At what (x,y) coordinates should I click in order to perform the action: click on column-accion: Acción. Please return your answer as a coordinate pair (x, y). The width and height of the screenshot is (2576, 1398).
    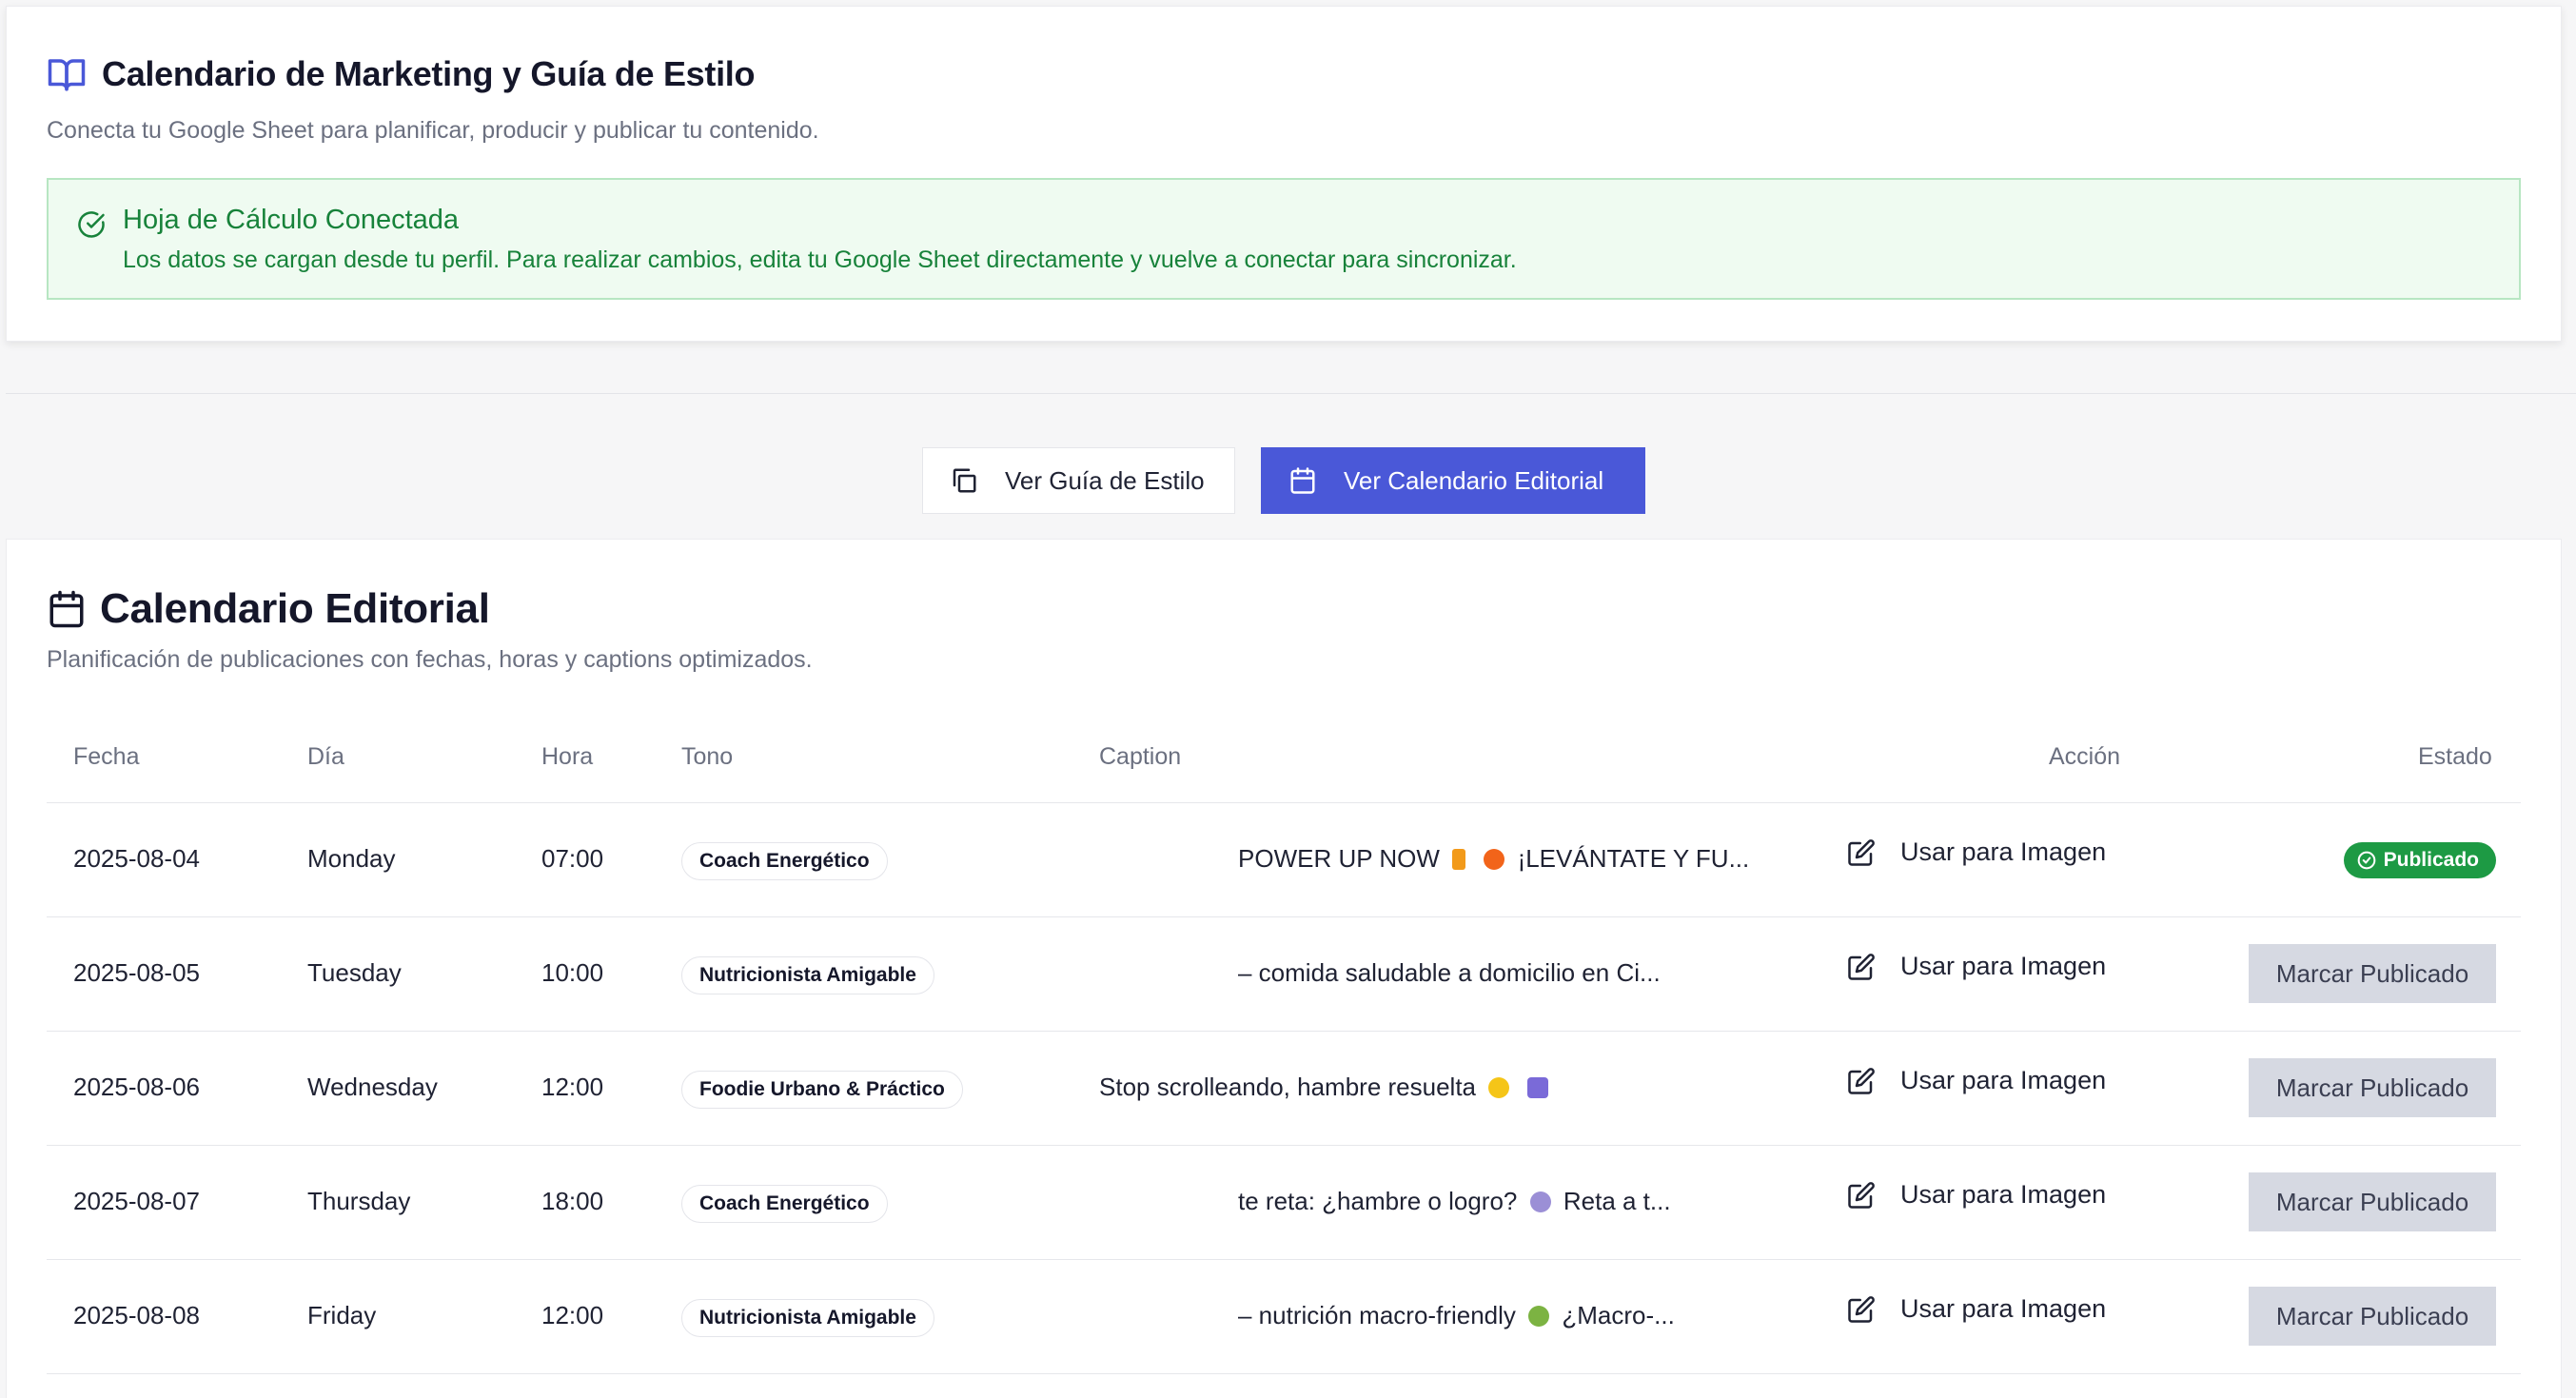
    Looking at the image, I should click on (2085, 756).